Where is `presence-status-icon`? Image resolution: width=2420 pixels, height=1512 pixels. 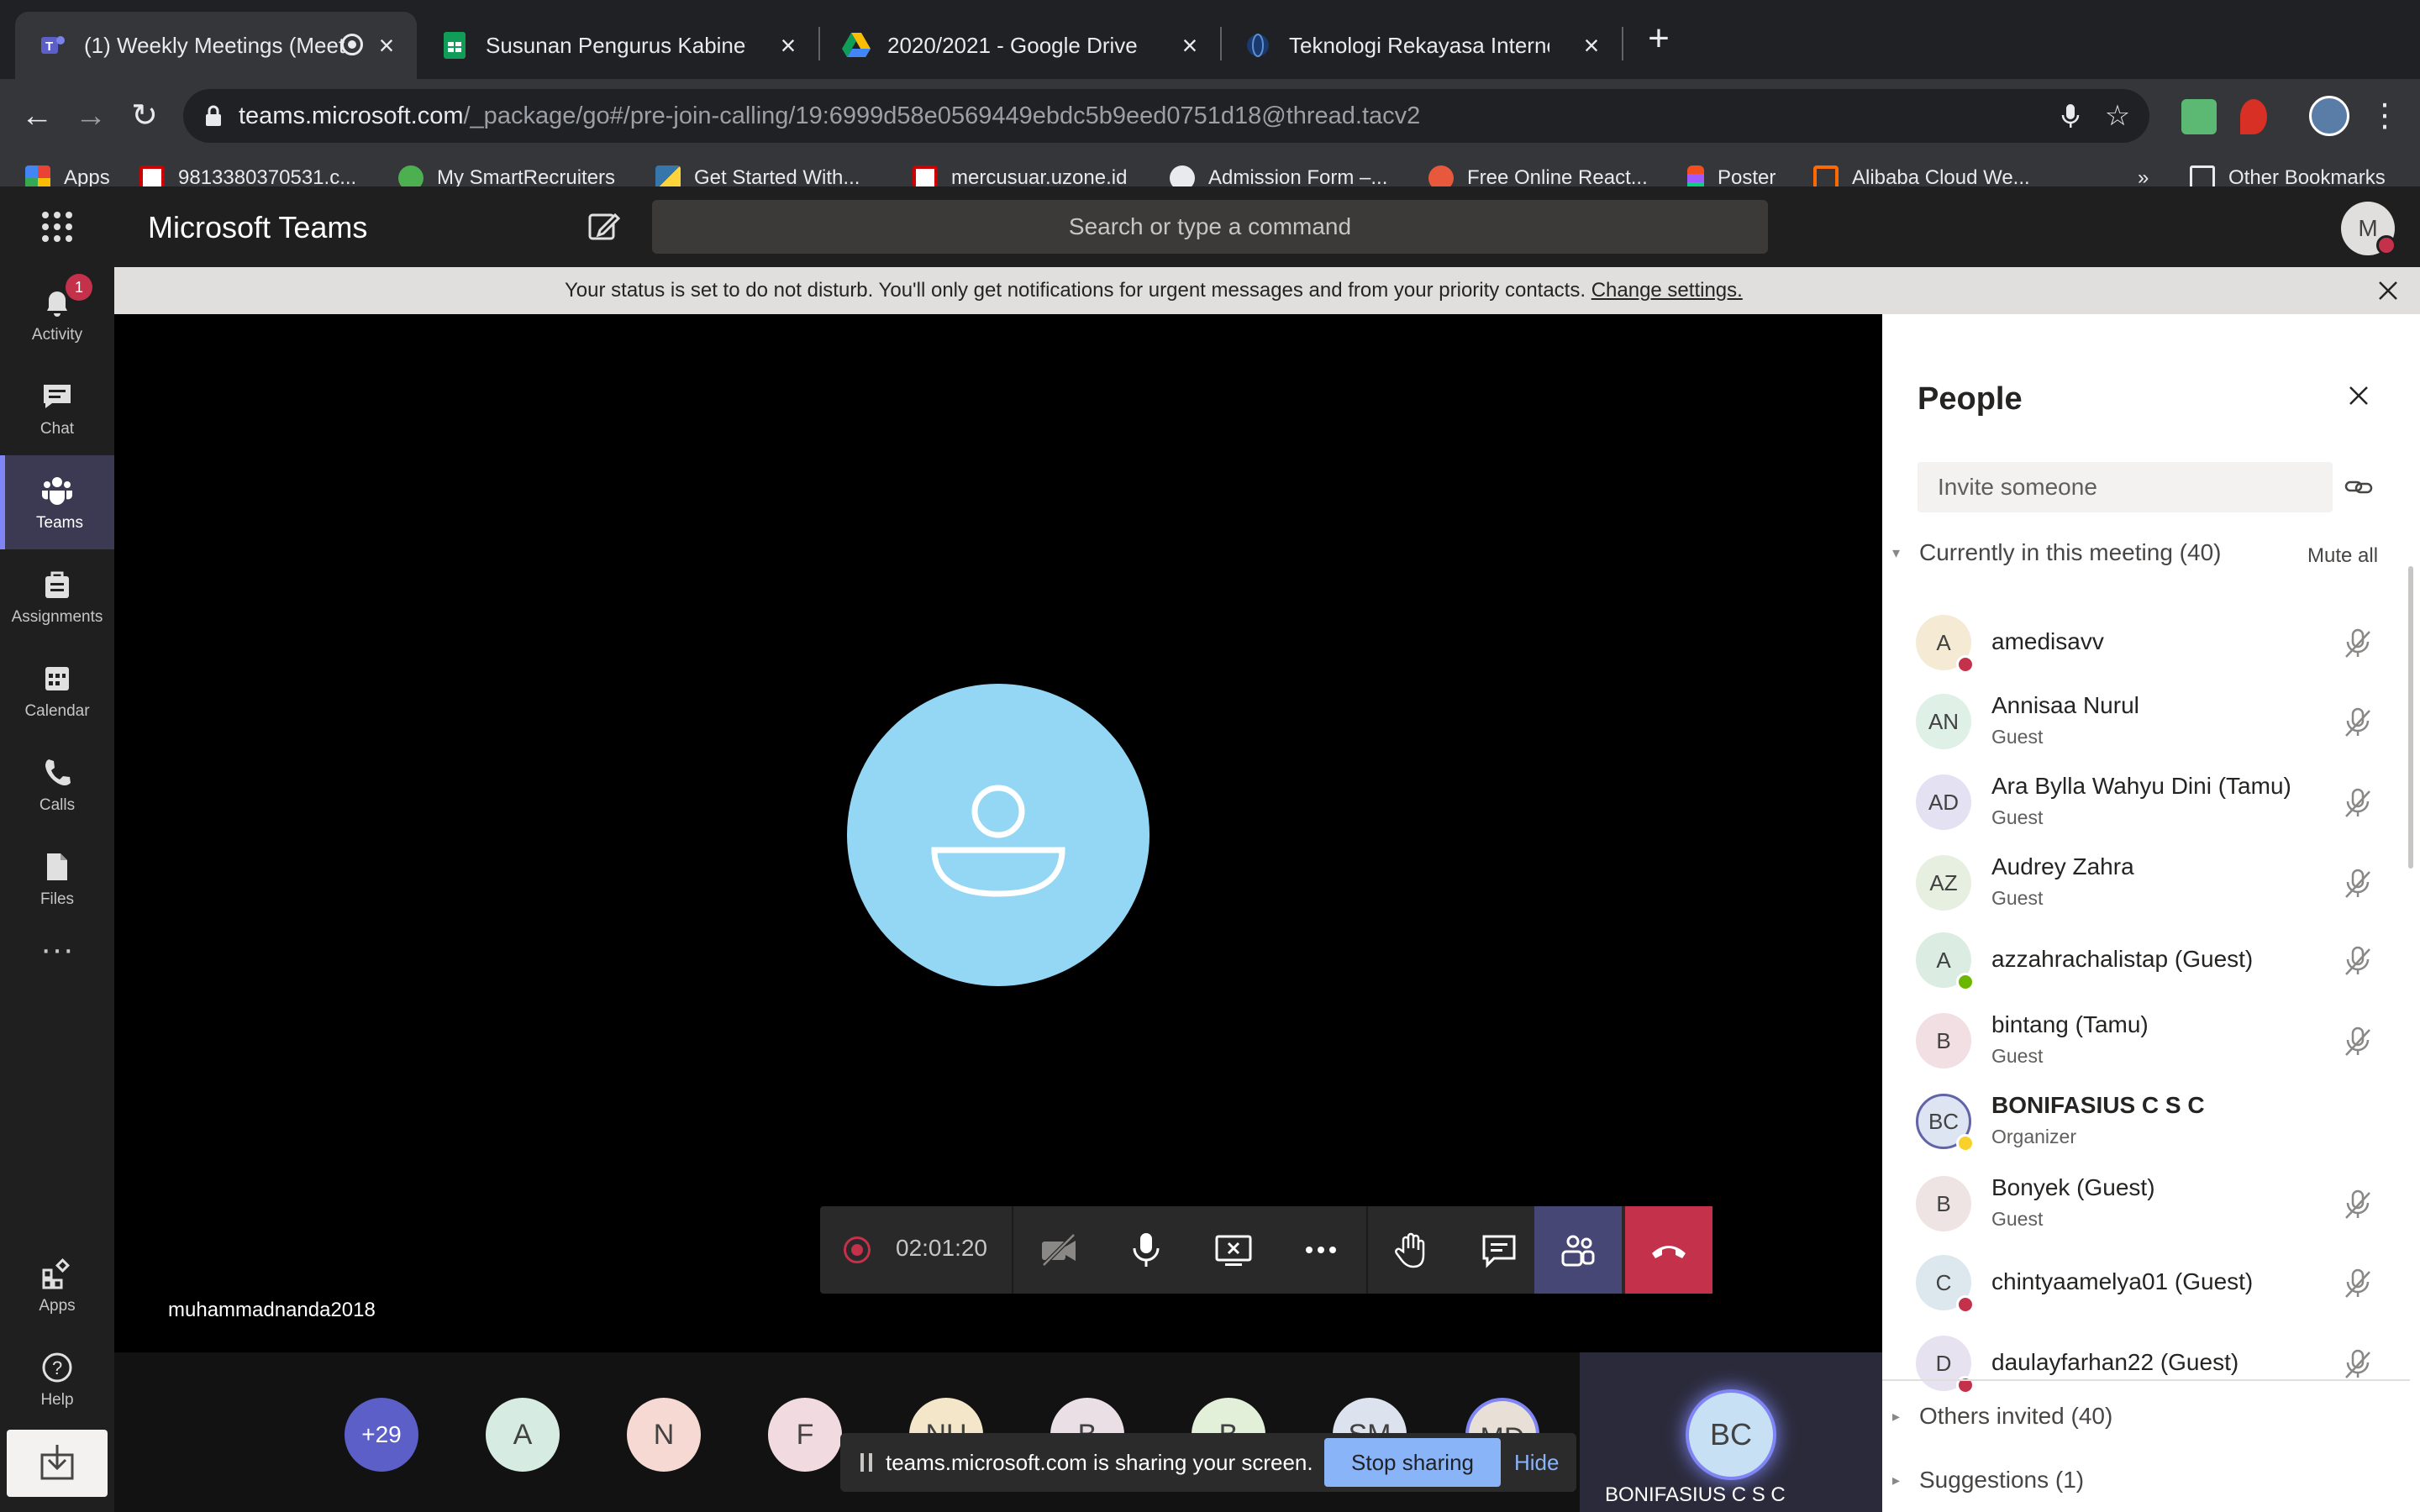
presence-status-icon is located at coordinates (1966, 982).